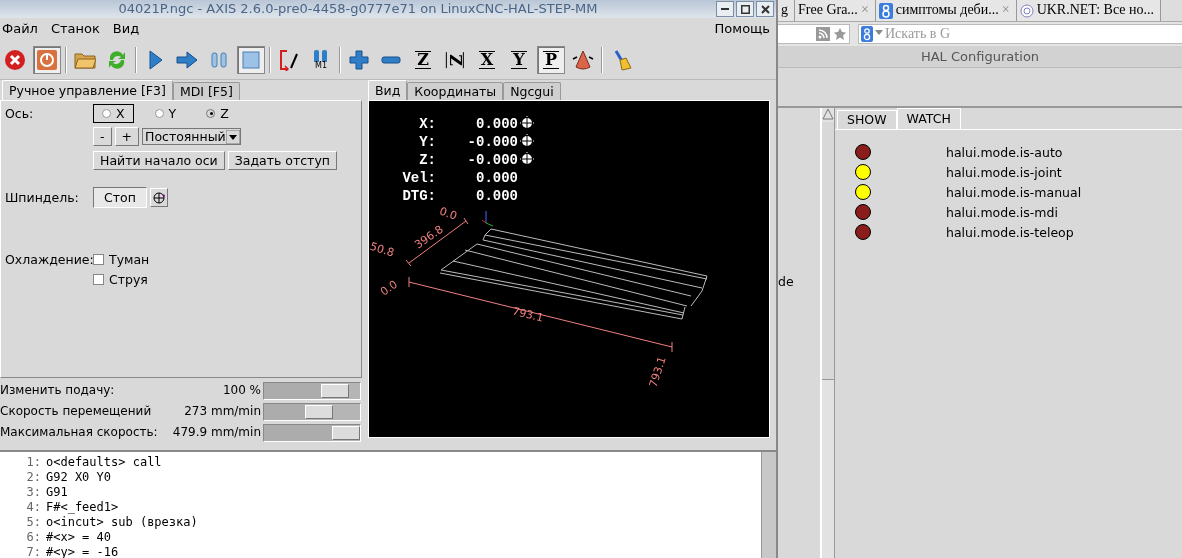 The image size is (1182, 558). Describe the element at coordinates (222, 411) in the screenshot. I see `slider-reading: 273 mm/min` at that location.